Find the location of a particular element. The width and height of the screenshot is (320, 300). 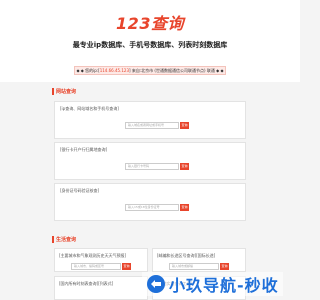

weather-query-card: [主要城市和气象观测历史天天气预报] 输入城市、编码或区号 查询 is located at coordinates (101, 260).